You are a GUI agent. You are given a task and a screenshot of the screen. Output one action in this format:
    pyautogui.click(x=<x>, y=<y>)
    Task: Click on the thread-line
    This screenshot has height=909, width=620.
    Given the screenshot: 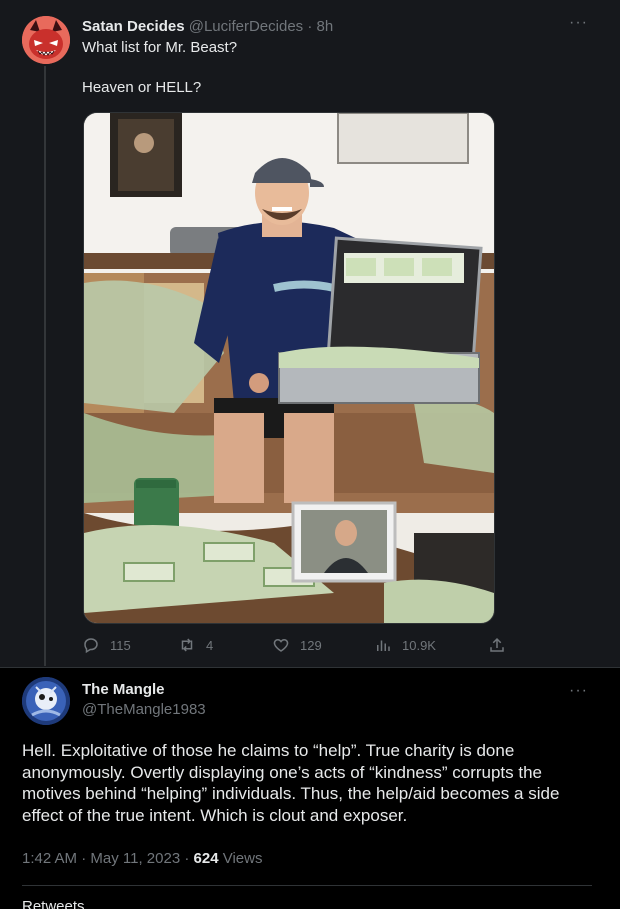 What is the action you would take?
    pyautogui.click(x=45, y=366)
    